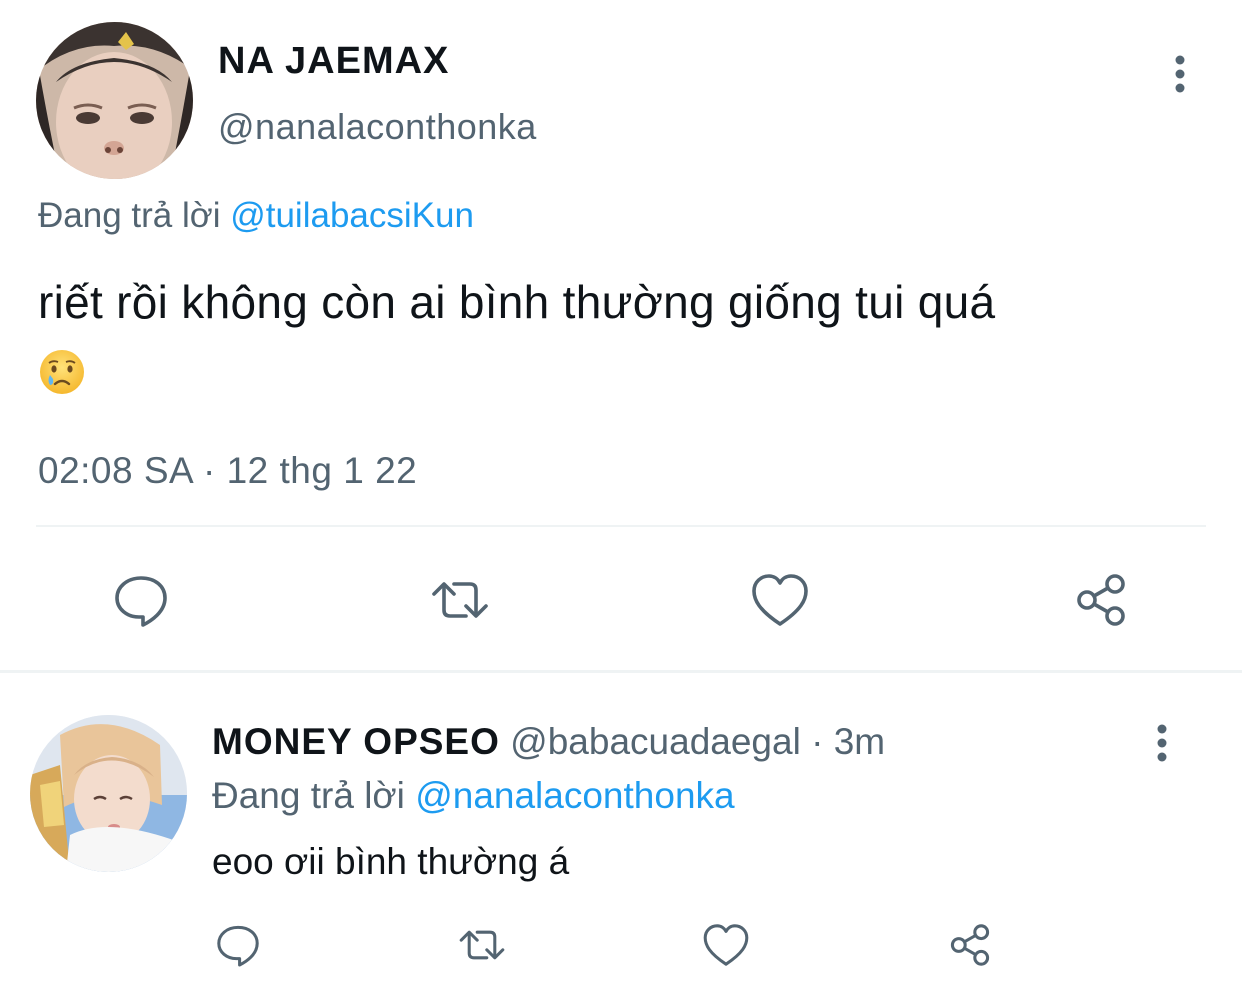 The width and height of the screenshot is (1242, 991). What do you see at coordinates (655, 741) in the screenshot?
I see `user-handle: @babacuadaegal` at bounding box center [655, 741].